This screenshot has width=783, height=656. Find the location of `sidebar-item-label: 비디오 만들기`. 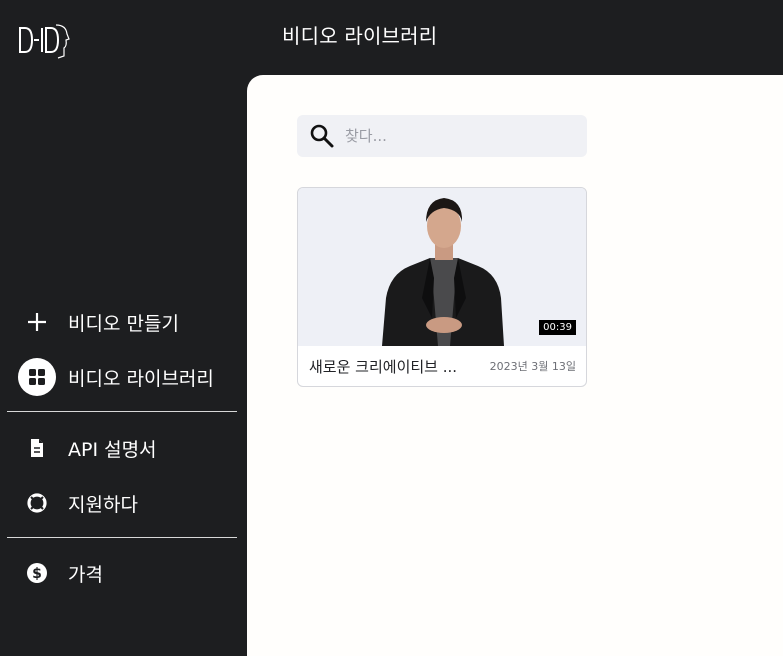

sidebar-item-label: 비디오 만들기 is located at coordinates (123, 323).